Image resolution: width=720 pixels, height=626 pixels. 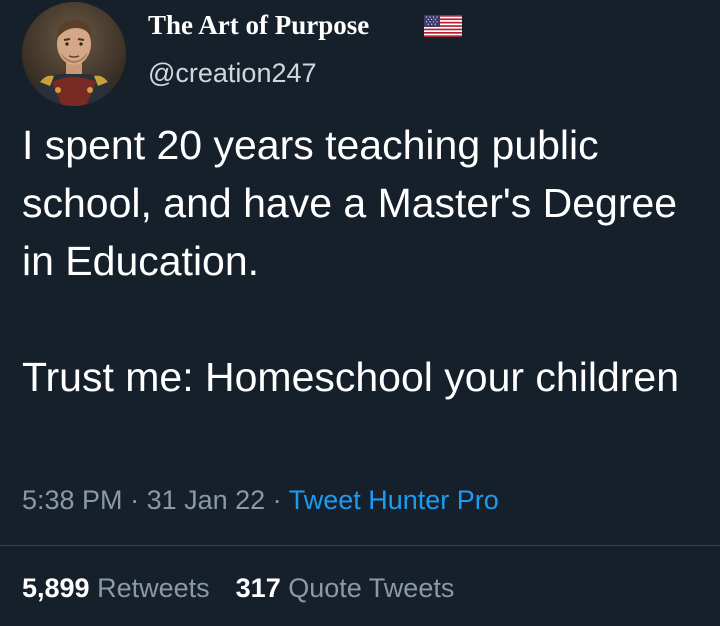 I want to click on tweet-stats: 5,899 Retweets 317 Quote Tweets, so click(x=238, y=588).